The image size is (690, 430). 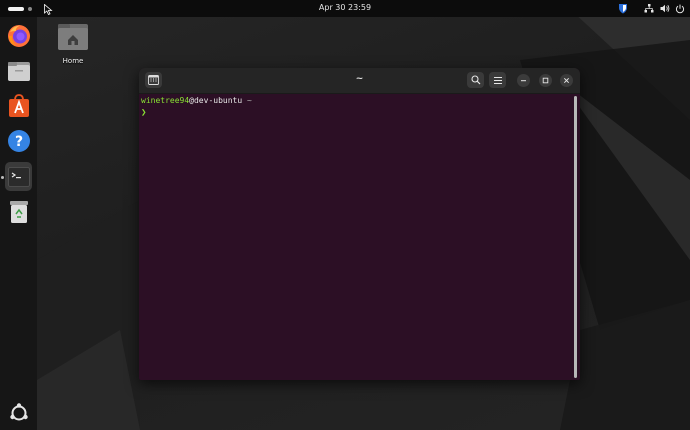 I want to click on dock-show-apps, so click(x=18, y=412).